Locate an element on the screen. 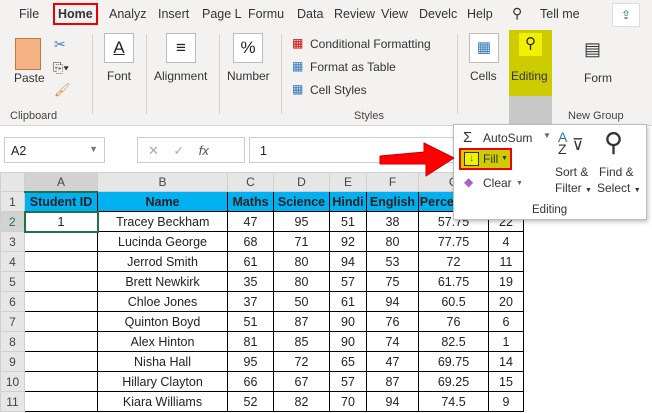 The height and width of the screenshot is (413, 652). tab-home: Home is located at coordinates (75, 14).